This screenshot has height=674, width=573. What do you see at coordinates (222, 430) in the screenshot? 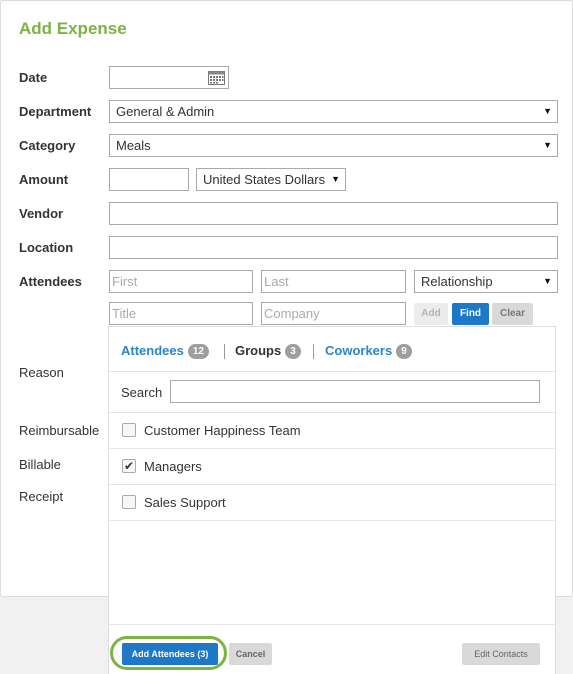
I see `group-name: Customer Happiness Team` at bounding box center [222, 430].